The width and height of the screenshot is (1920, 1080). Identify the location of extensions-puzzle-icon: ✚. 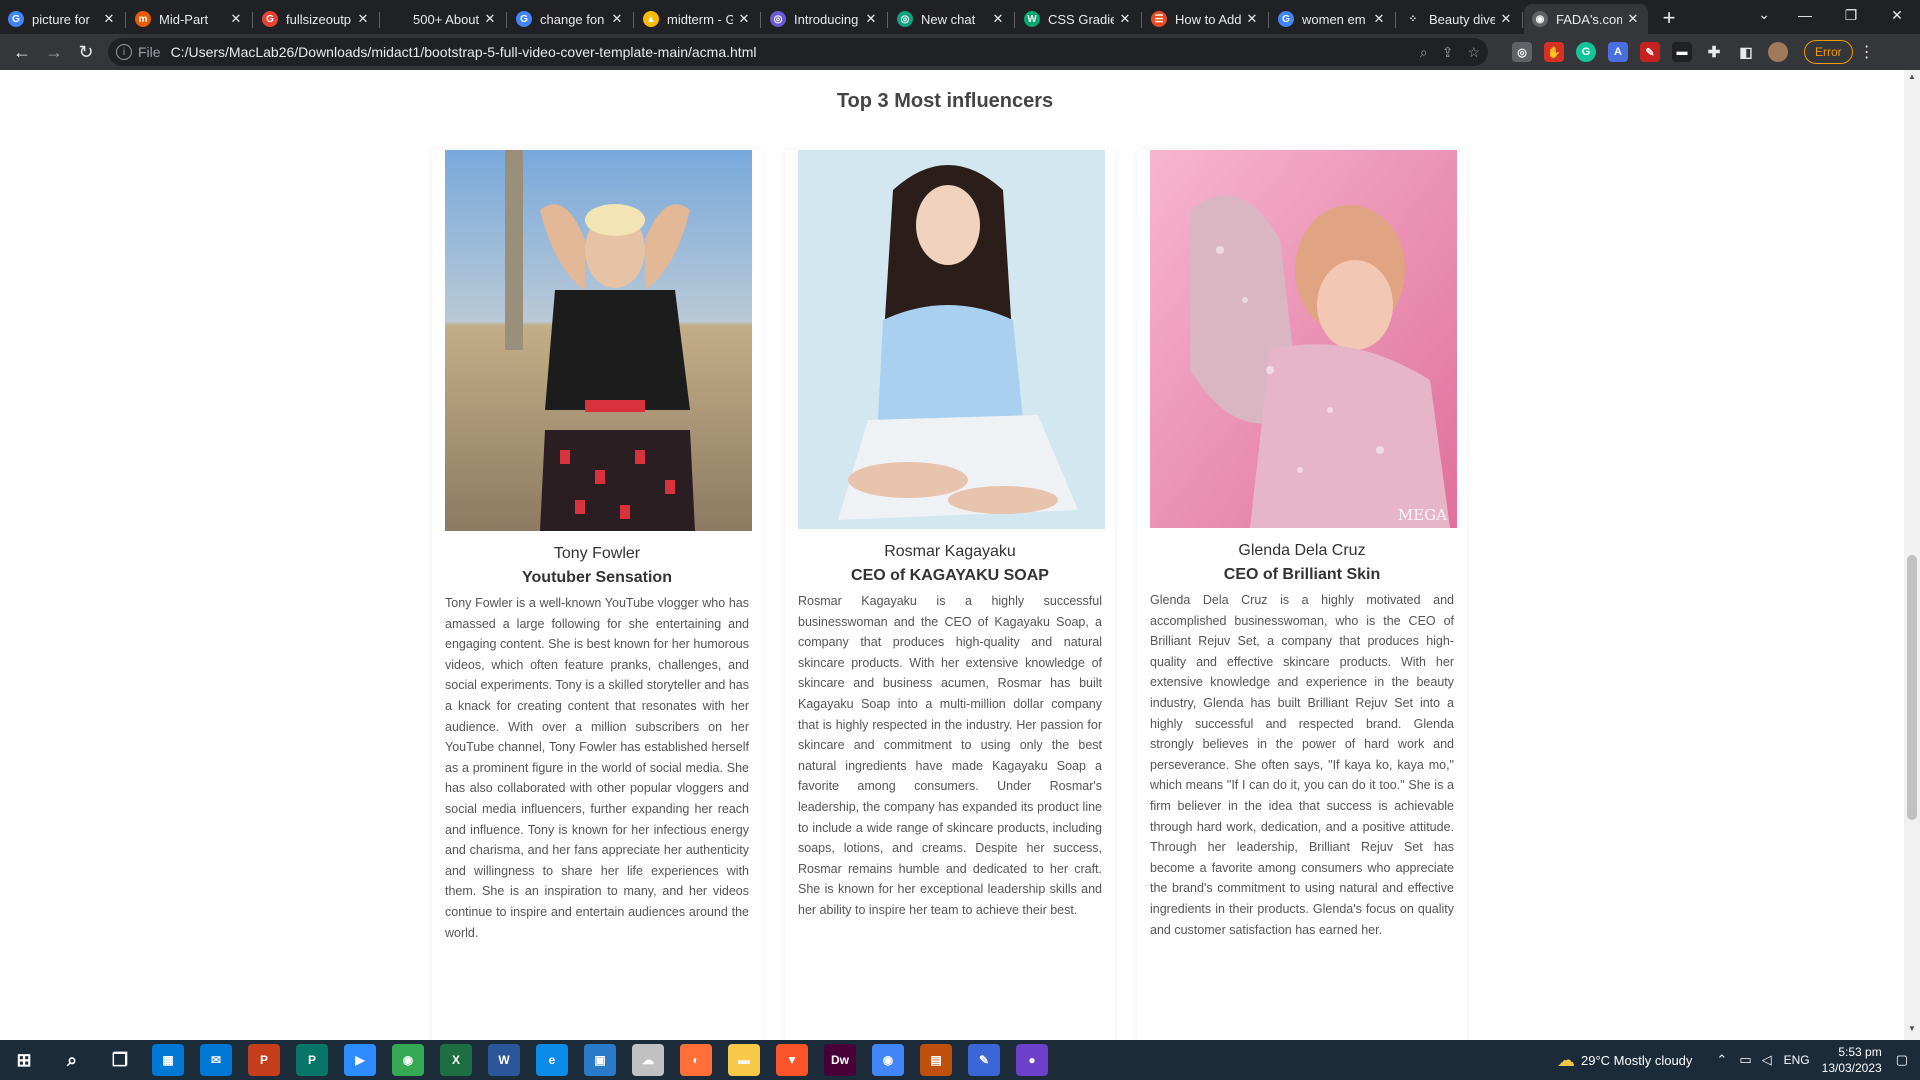
(1714, 52).